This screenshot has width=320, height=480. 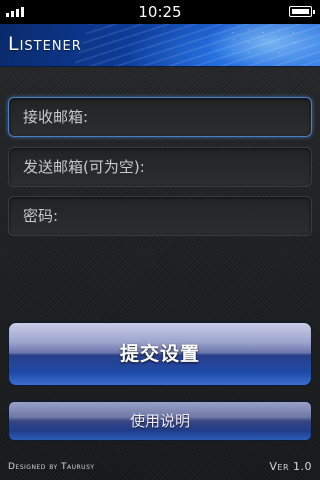 I want to click on designer-credit: Designed by Taurusy, so click(x=51, y=467).